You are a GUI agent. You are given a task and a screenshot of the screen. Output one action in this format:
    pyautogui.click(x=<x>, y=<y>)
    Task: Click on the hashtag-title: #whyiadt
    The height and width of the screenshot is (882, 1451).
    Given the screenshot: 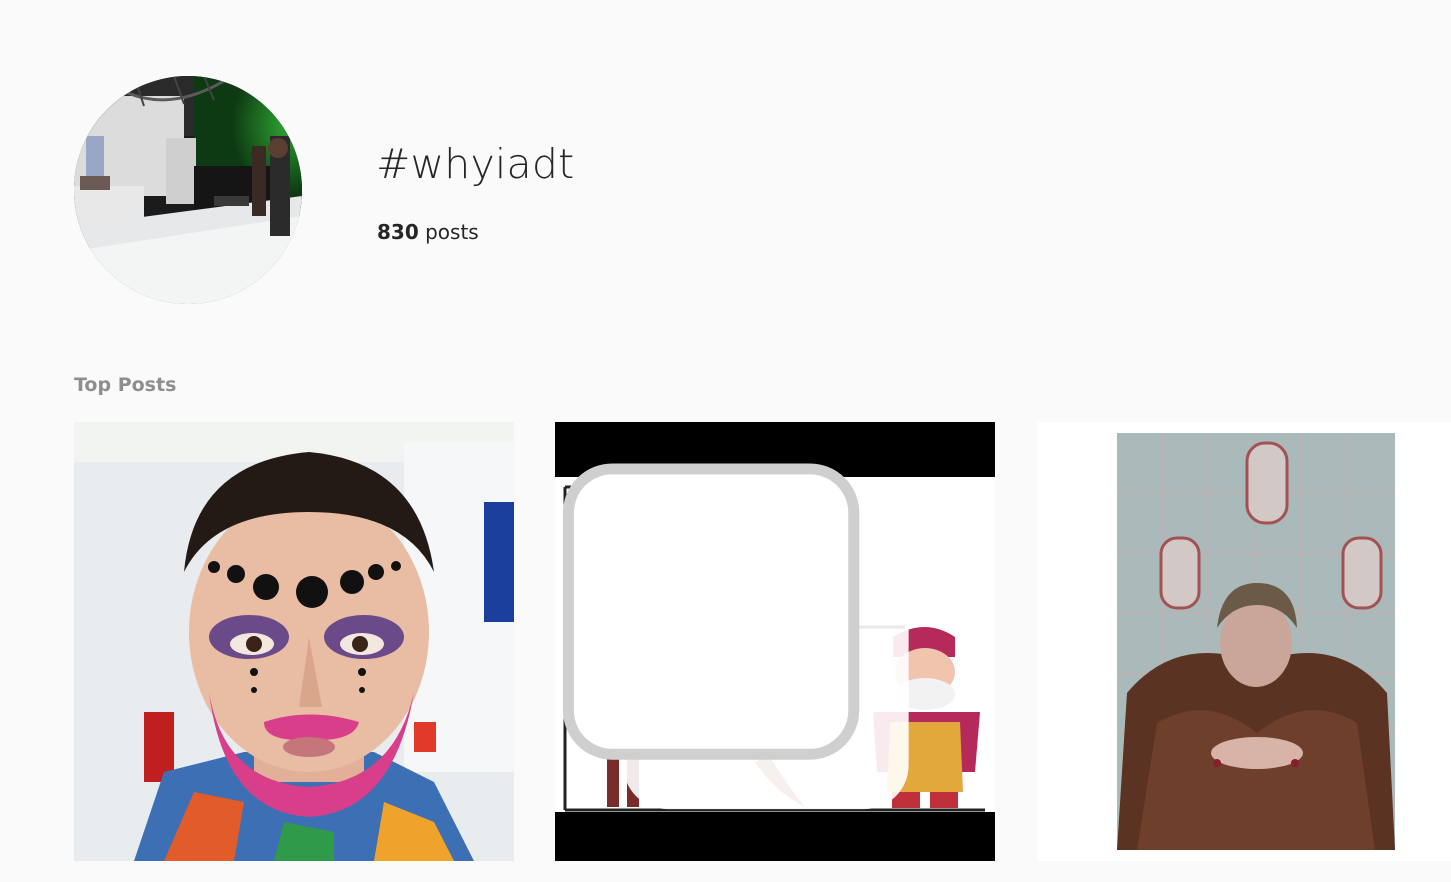 What is the action you would take?
    pyautogui.click(x=475, y=164)
    